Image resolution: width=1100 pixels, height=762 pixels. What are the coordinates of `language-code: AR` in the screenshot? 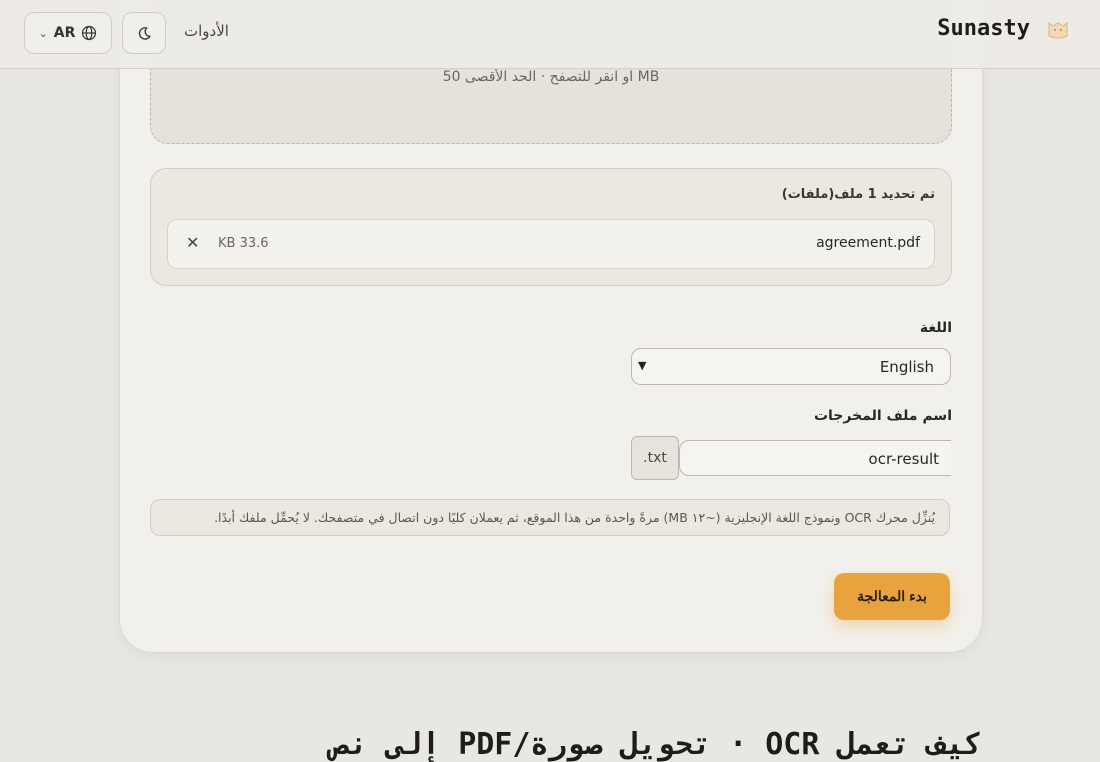 It's located at (64, 33).